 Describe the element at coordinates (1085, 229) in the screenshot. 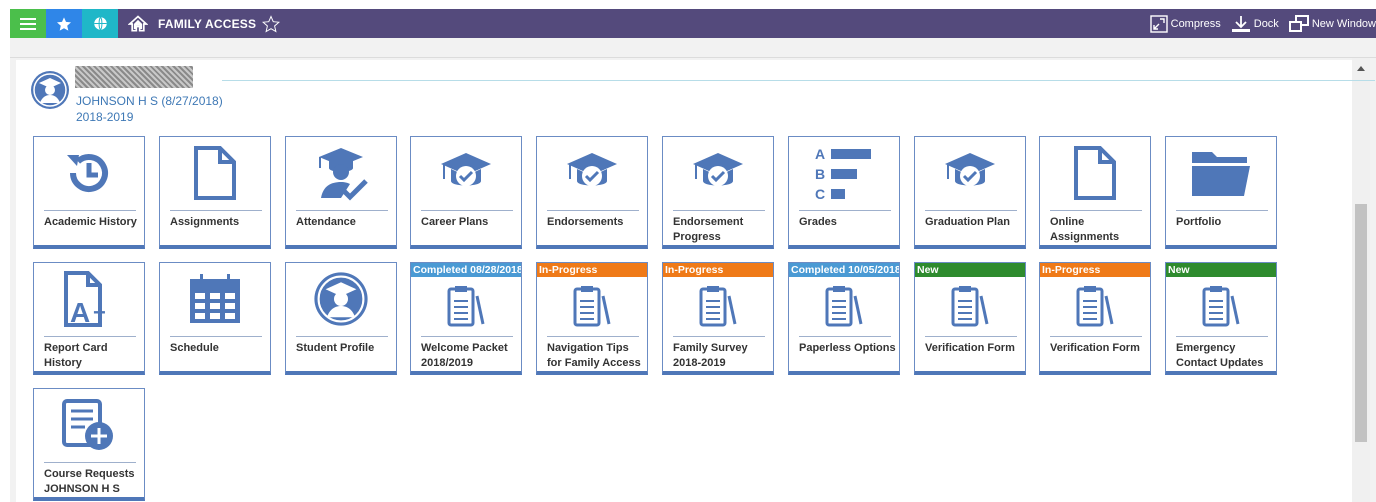

I see `tile-label: Online Assignments` at that location.